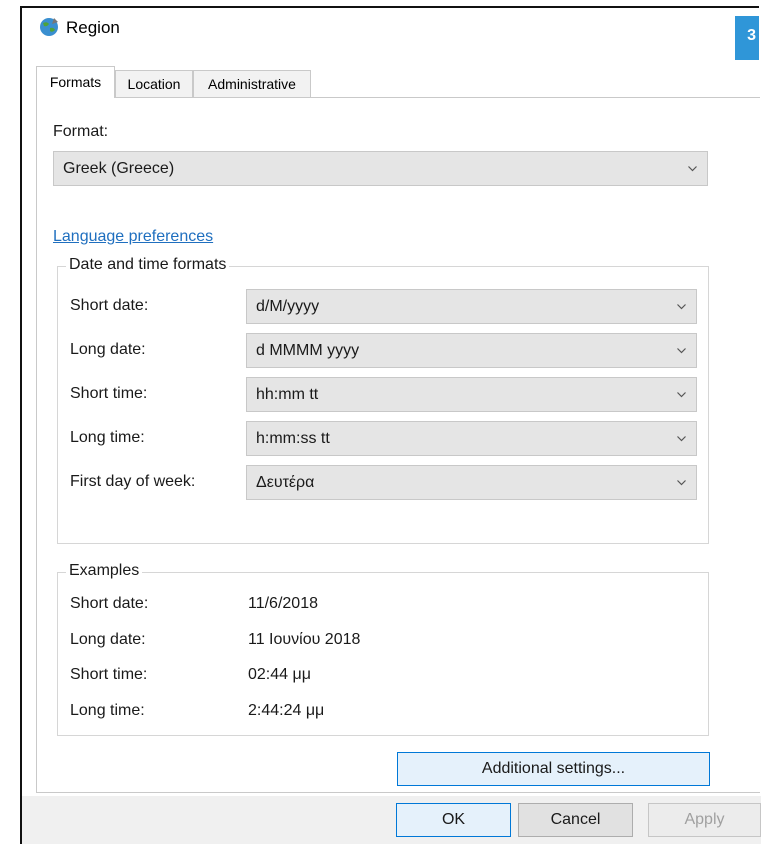 This screenshot has height=846, width=761. Describe the element at coordinates (704, 820) in the screenshot. I see `apply-button: Apply` at that location.